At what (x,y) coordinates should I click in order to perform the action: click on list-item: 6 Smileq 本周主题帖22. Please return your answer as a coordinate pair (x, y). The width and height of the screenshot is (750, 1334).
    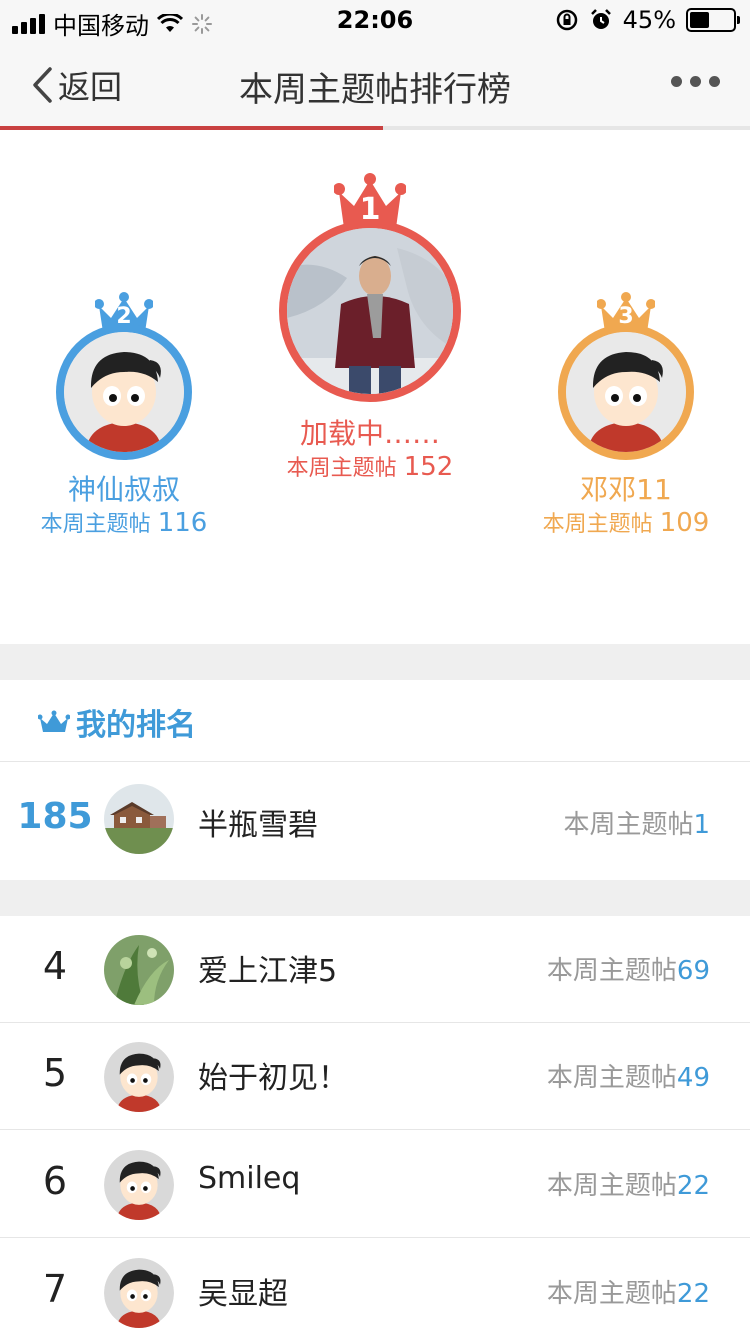
    Looking at the image, I should click on (375, 1184).